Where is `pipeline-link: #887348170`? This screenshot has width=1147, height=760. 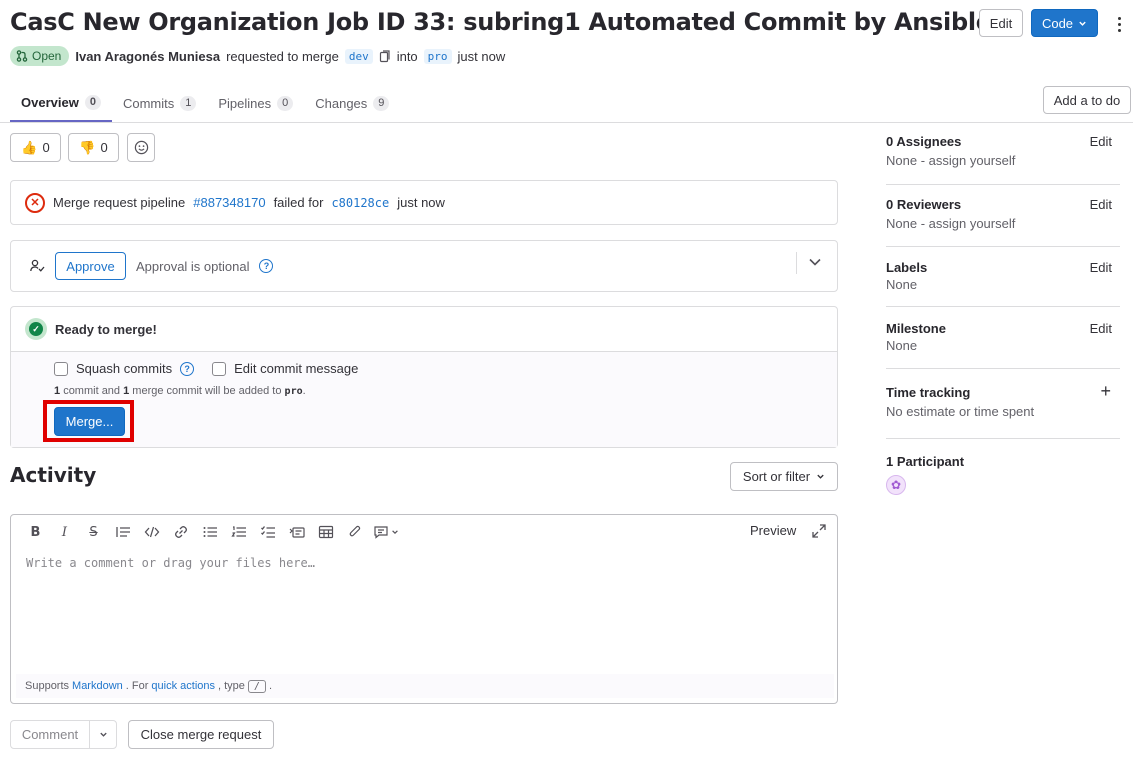
pipeline-link: #887348170 is located at coordinates (229, 202).